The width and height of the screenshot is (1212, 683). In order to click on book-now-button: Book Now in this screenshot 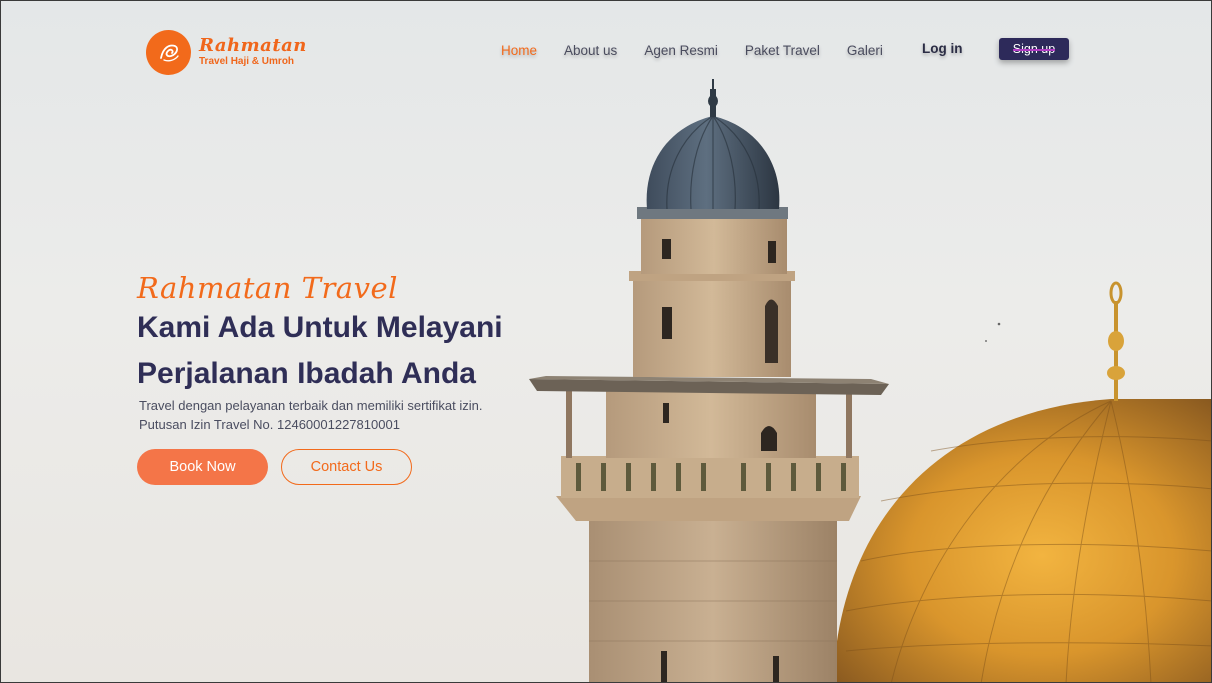, I will do `click(202, 467)`.